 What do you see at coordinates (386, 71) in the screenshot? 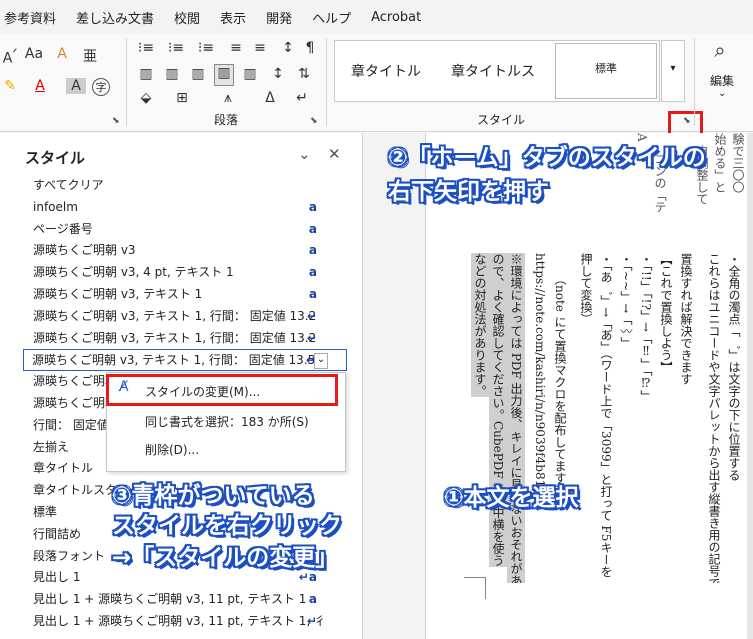
I see `gallery-item-chapter-title: 章タイトル` at bounding box center [386, 71].